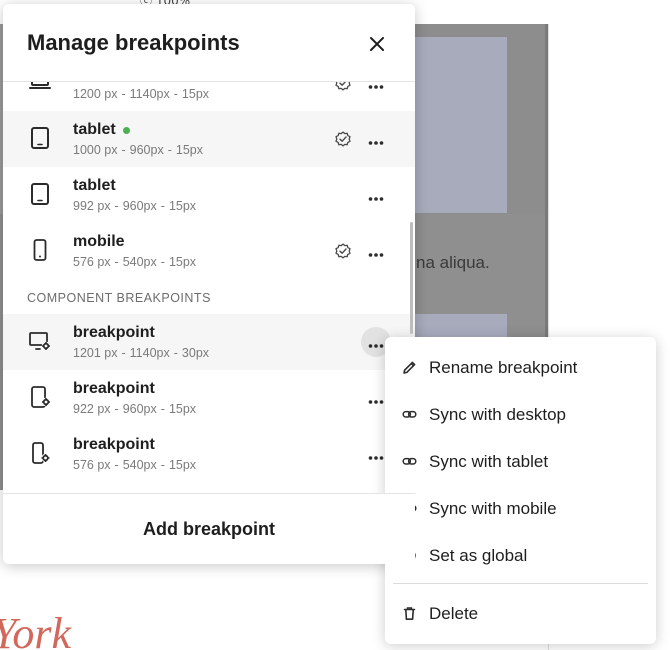 The width and height of the screenshot is (670, 650). Describe the element at coordinates (40, 453) in the screenshot. I see `phone-component-icon` at that location.